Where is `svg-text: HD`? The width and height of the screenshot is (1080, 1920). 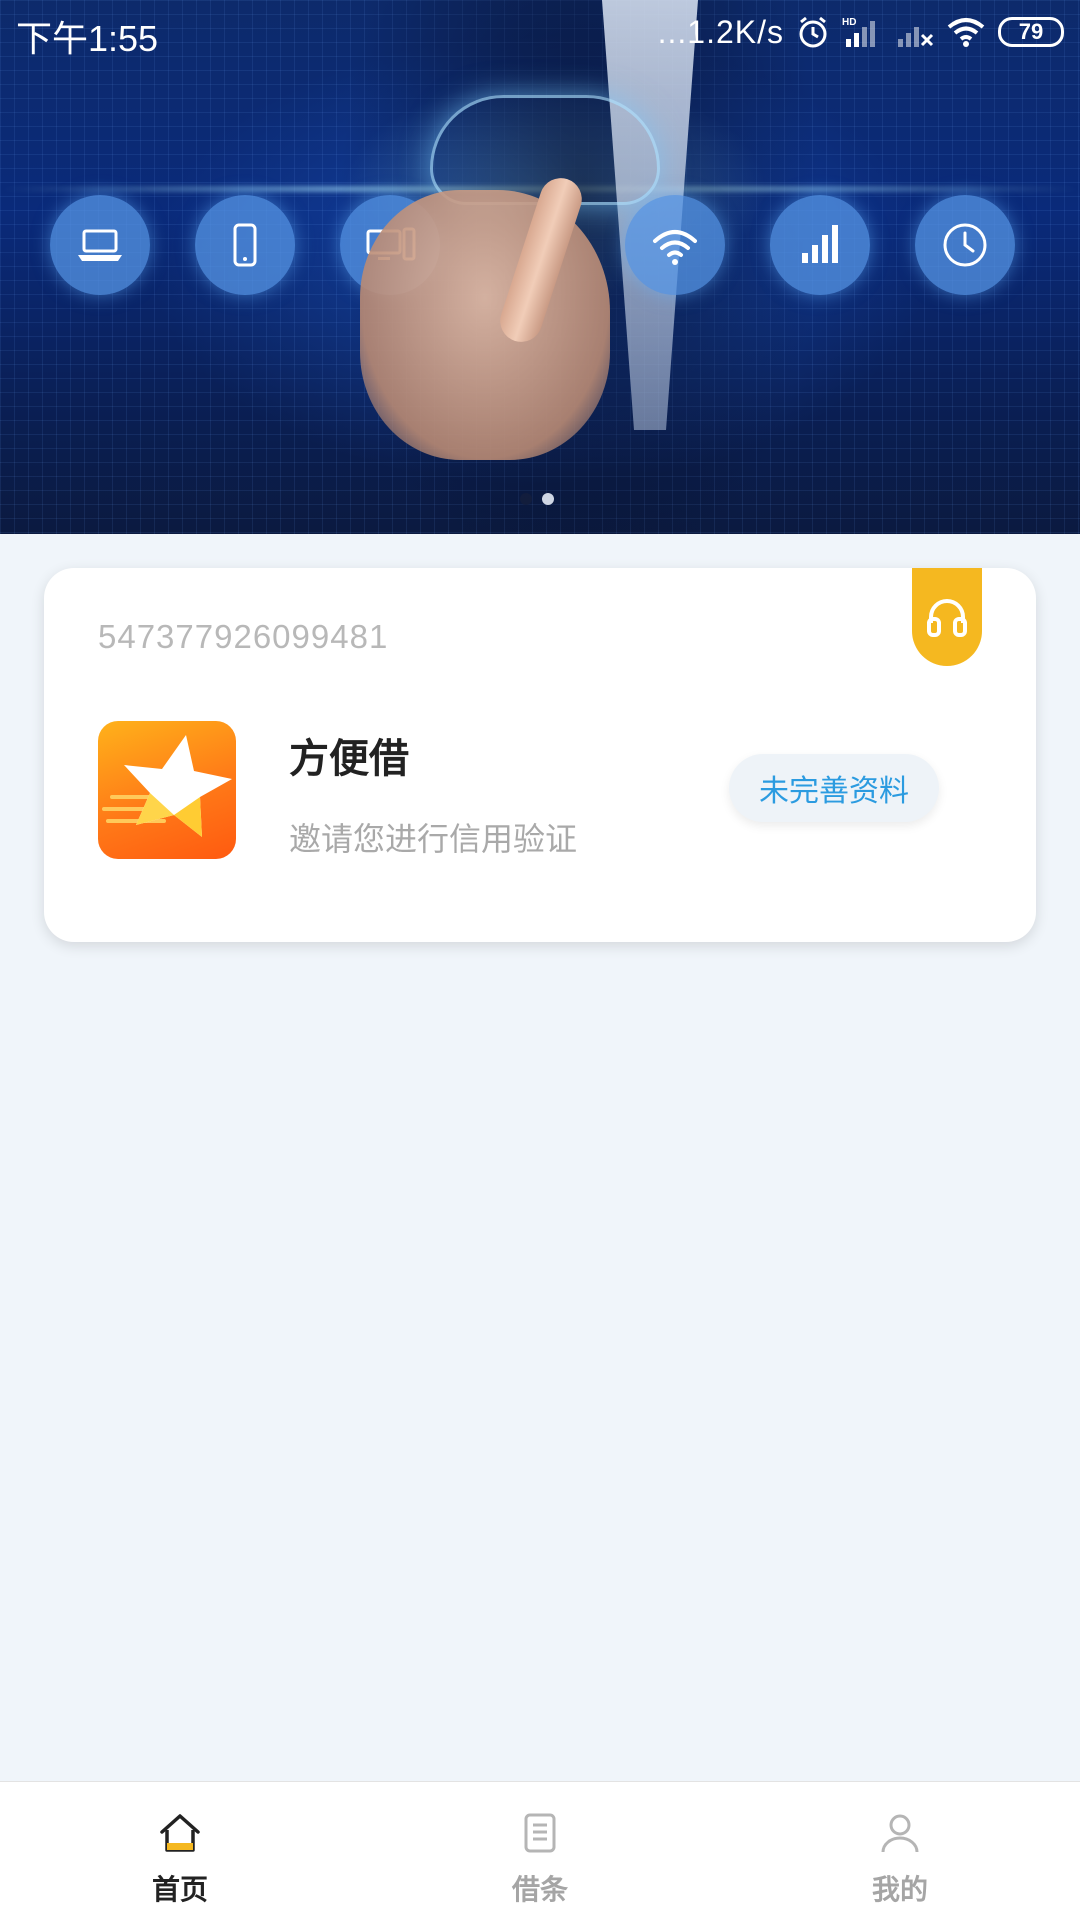
svg-text: HD is located at coordinates (849, 22).